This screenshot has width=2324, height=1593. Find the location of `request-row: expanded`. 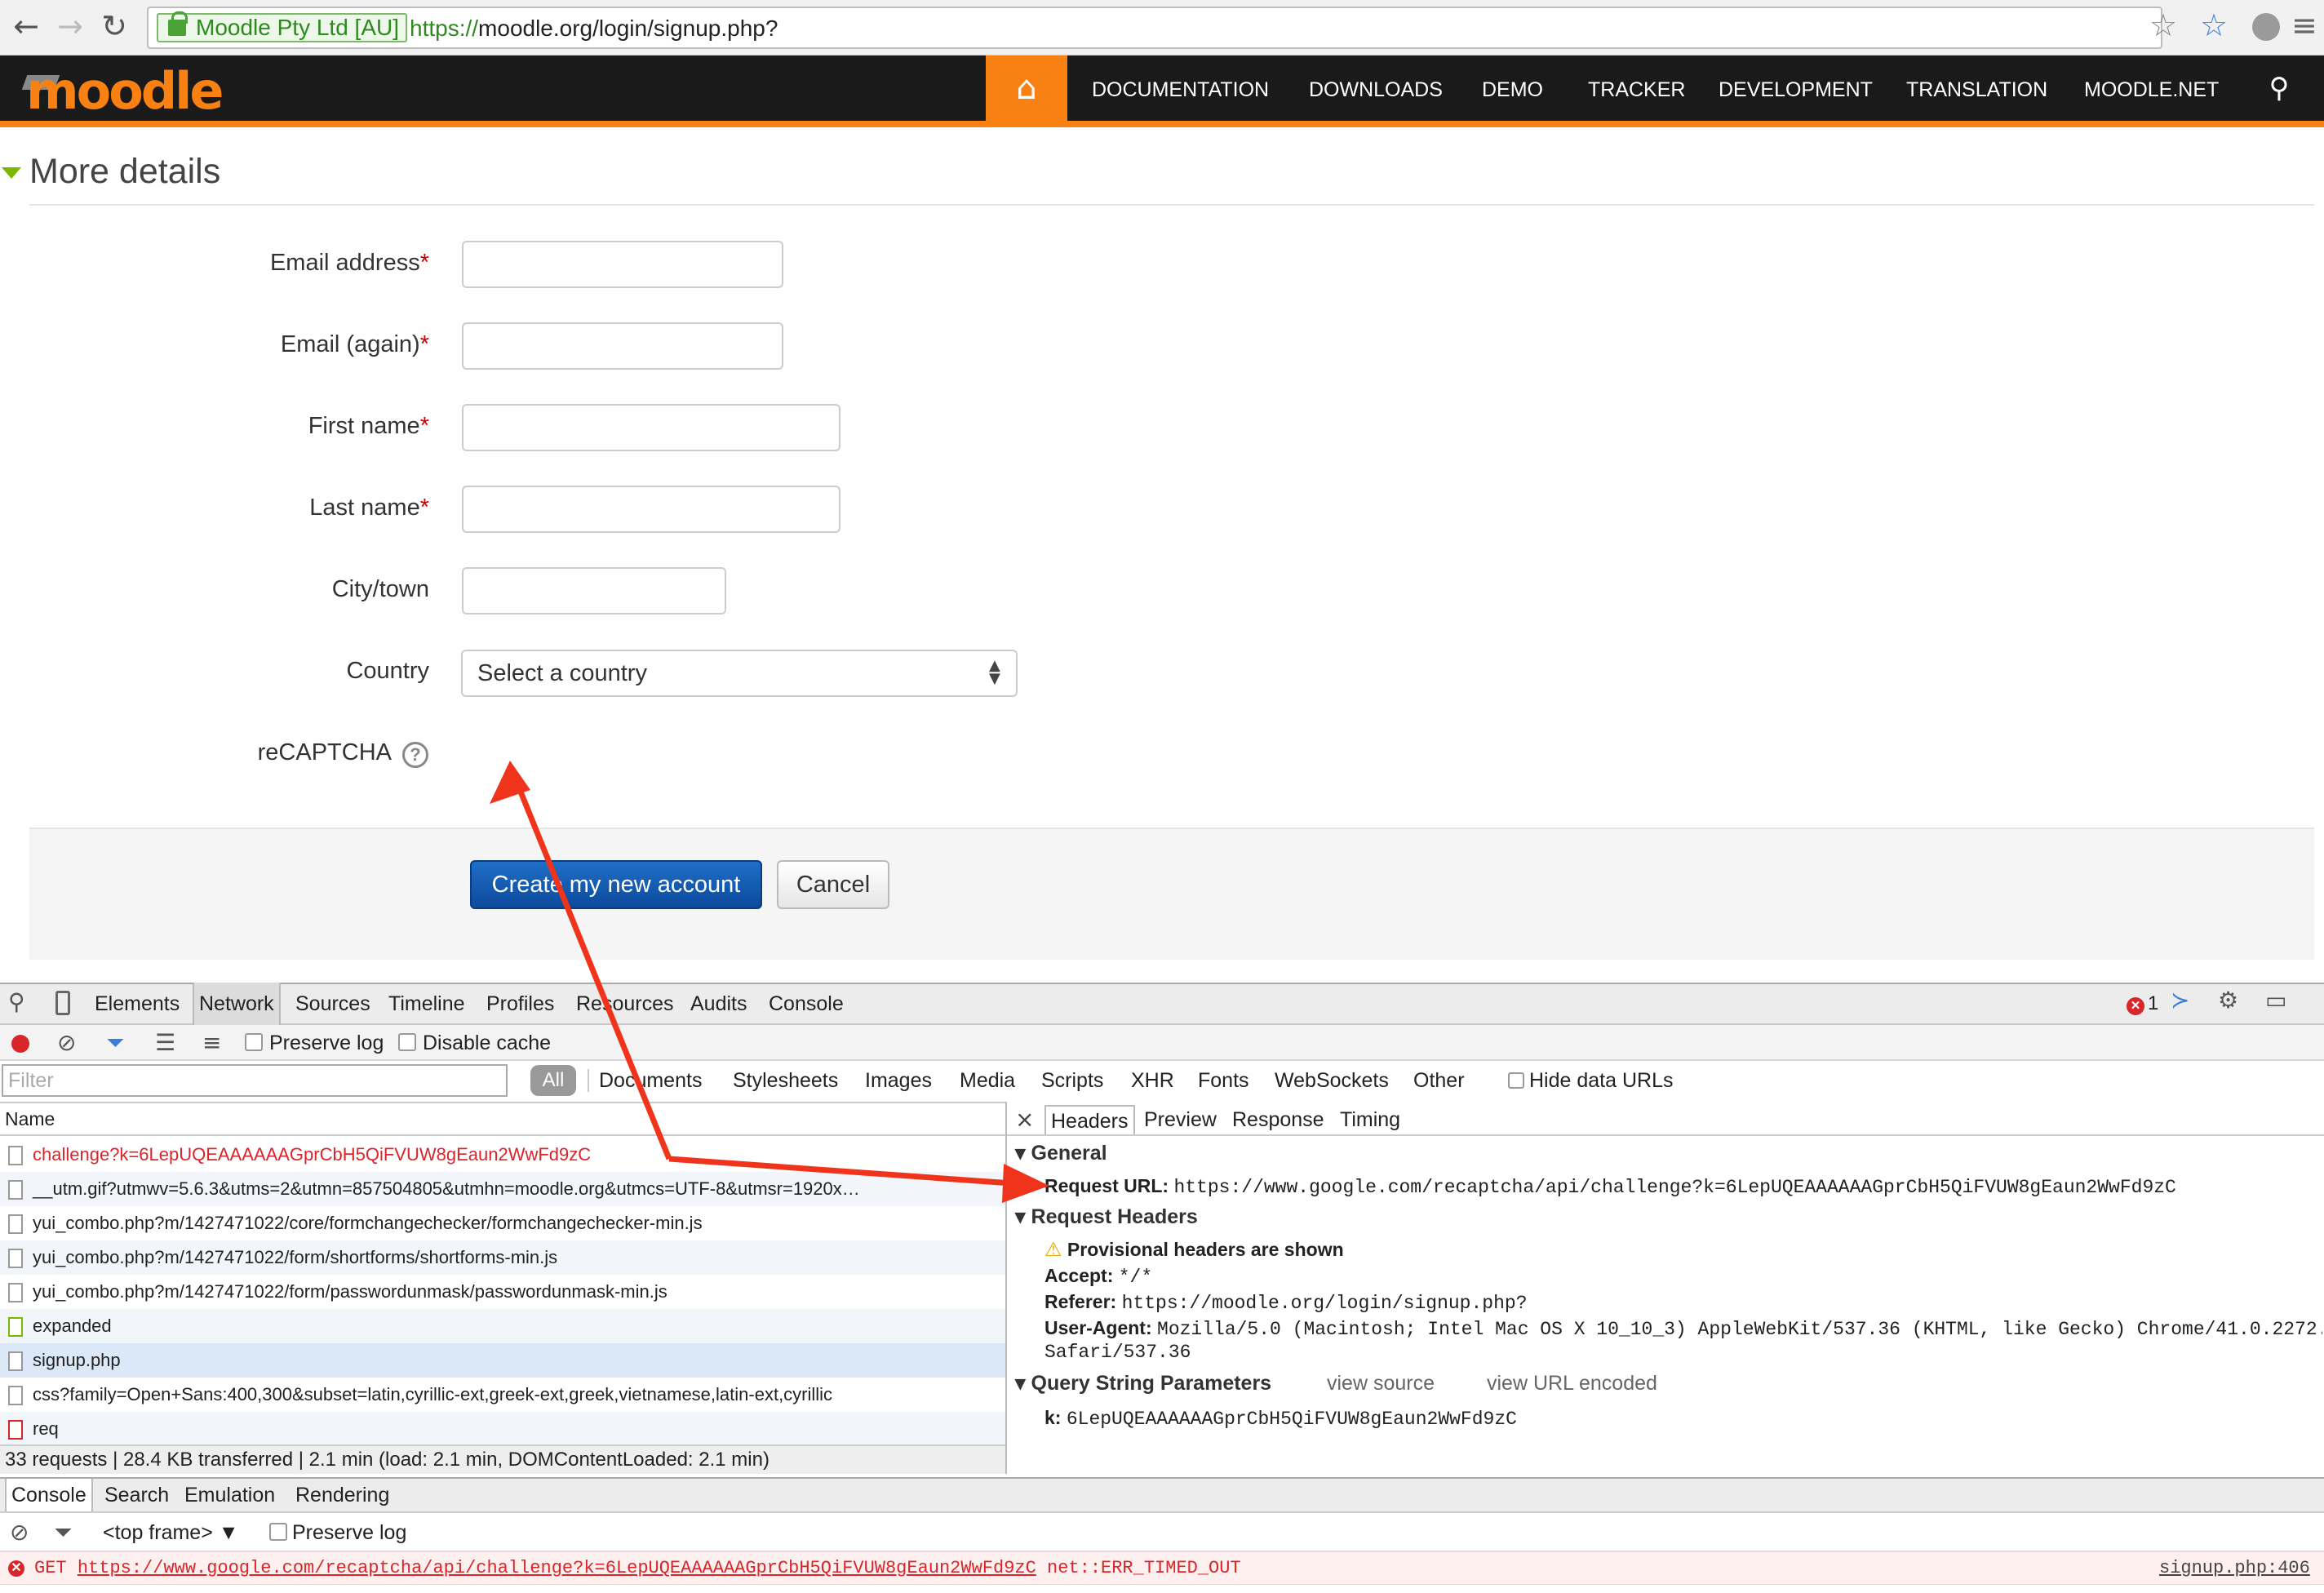

request-row: expanded is located at coordinates (502, 1326).